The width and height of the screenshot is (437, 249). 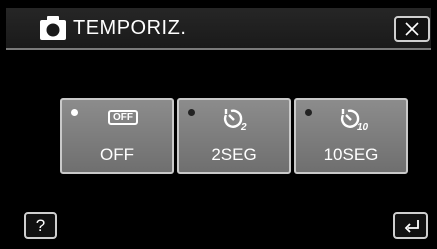 I want to click on page-title: TEMPORIZ., so click(x=130, y=28).